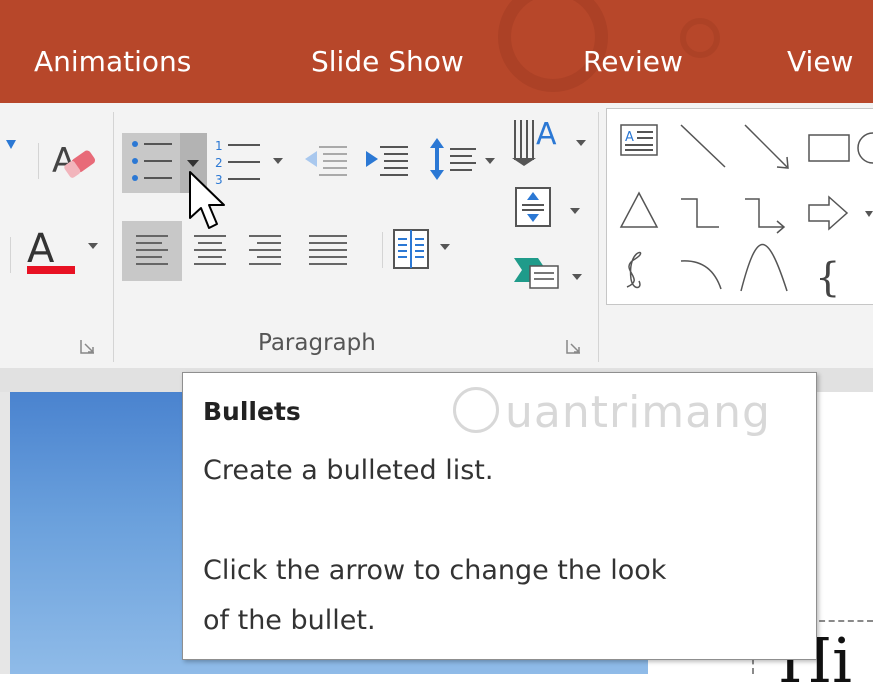 The image size is (873, 697). I want to click on shapes-gallery-icons: A {, so click(746, 212).